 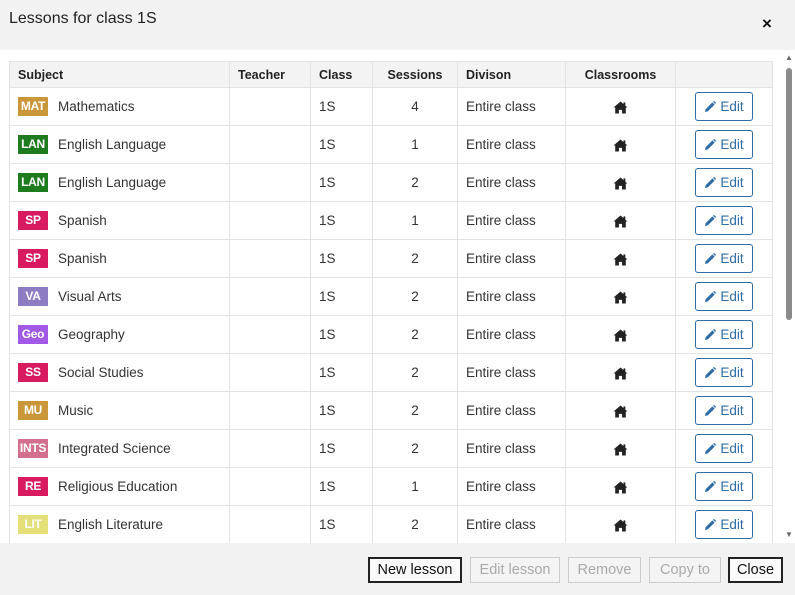 I want to click on scroll-down-arrow-icon: ▼, so click(x=789, y=535).